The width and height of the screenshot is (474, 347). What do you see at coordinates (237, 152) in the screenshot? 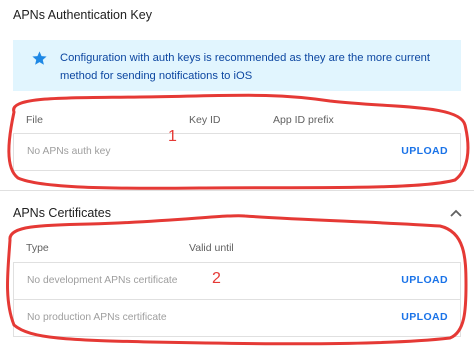
I see `auth-key-row: No APNs auth key UPLOAD` at bounding box center [237, 152].